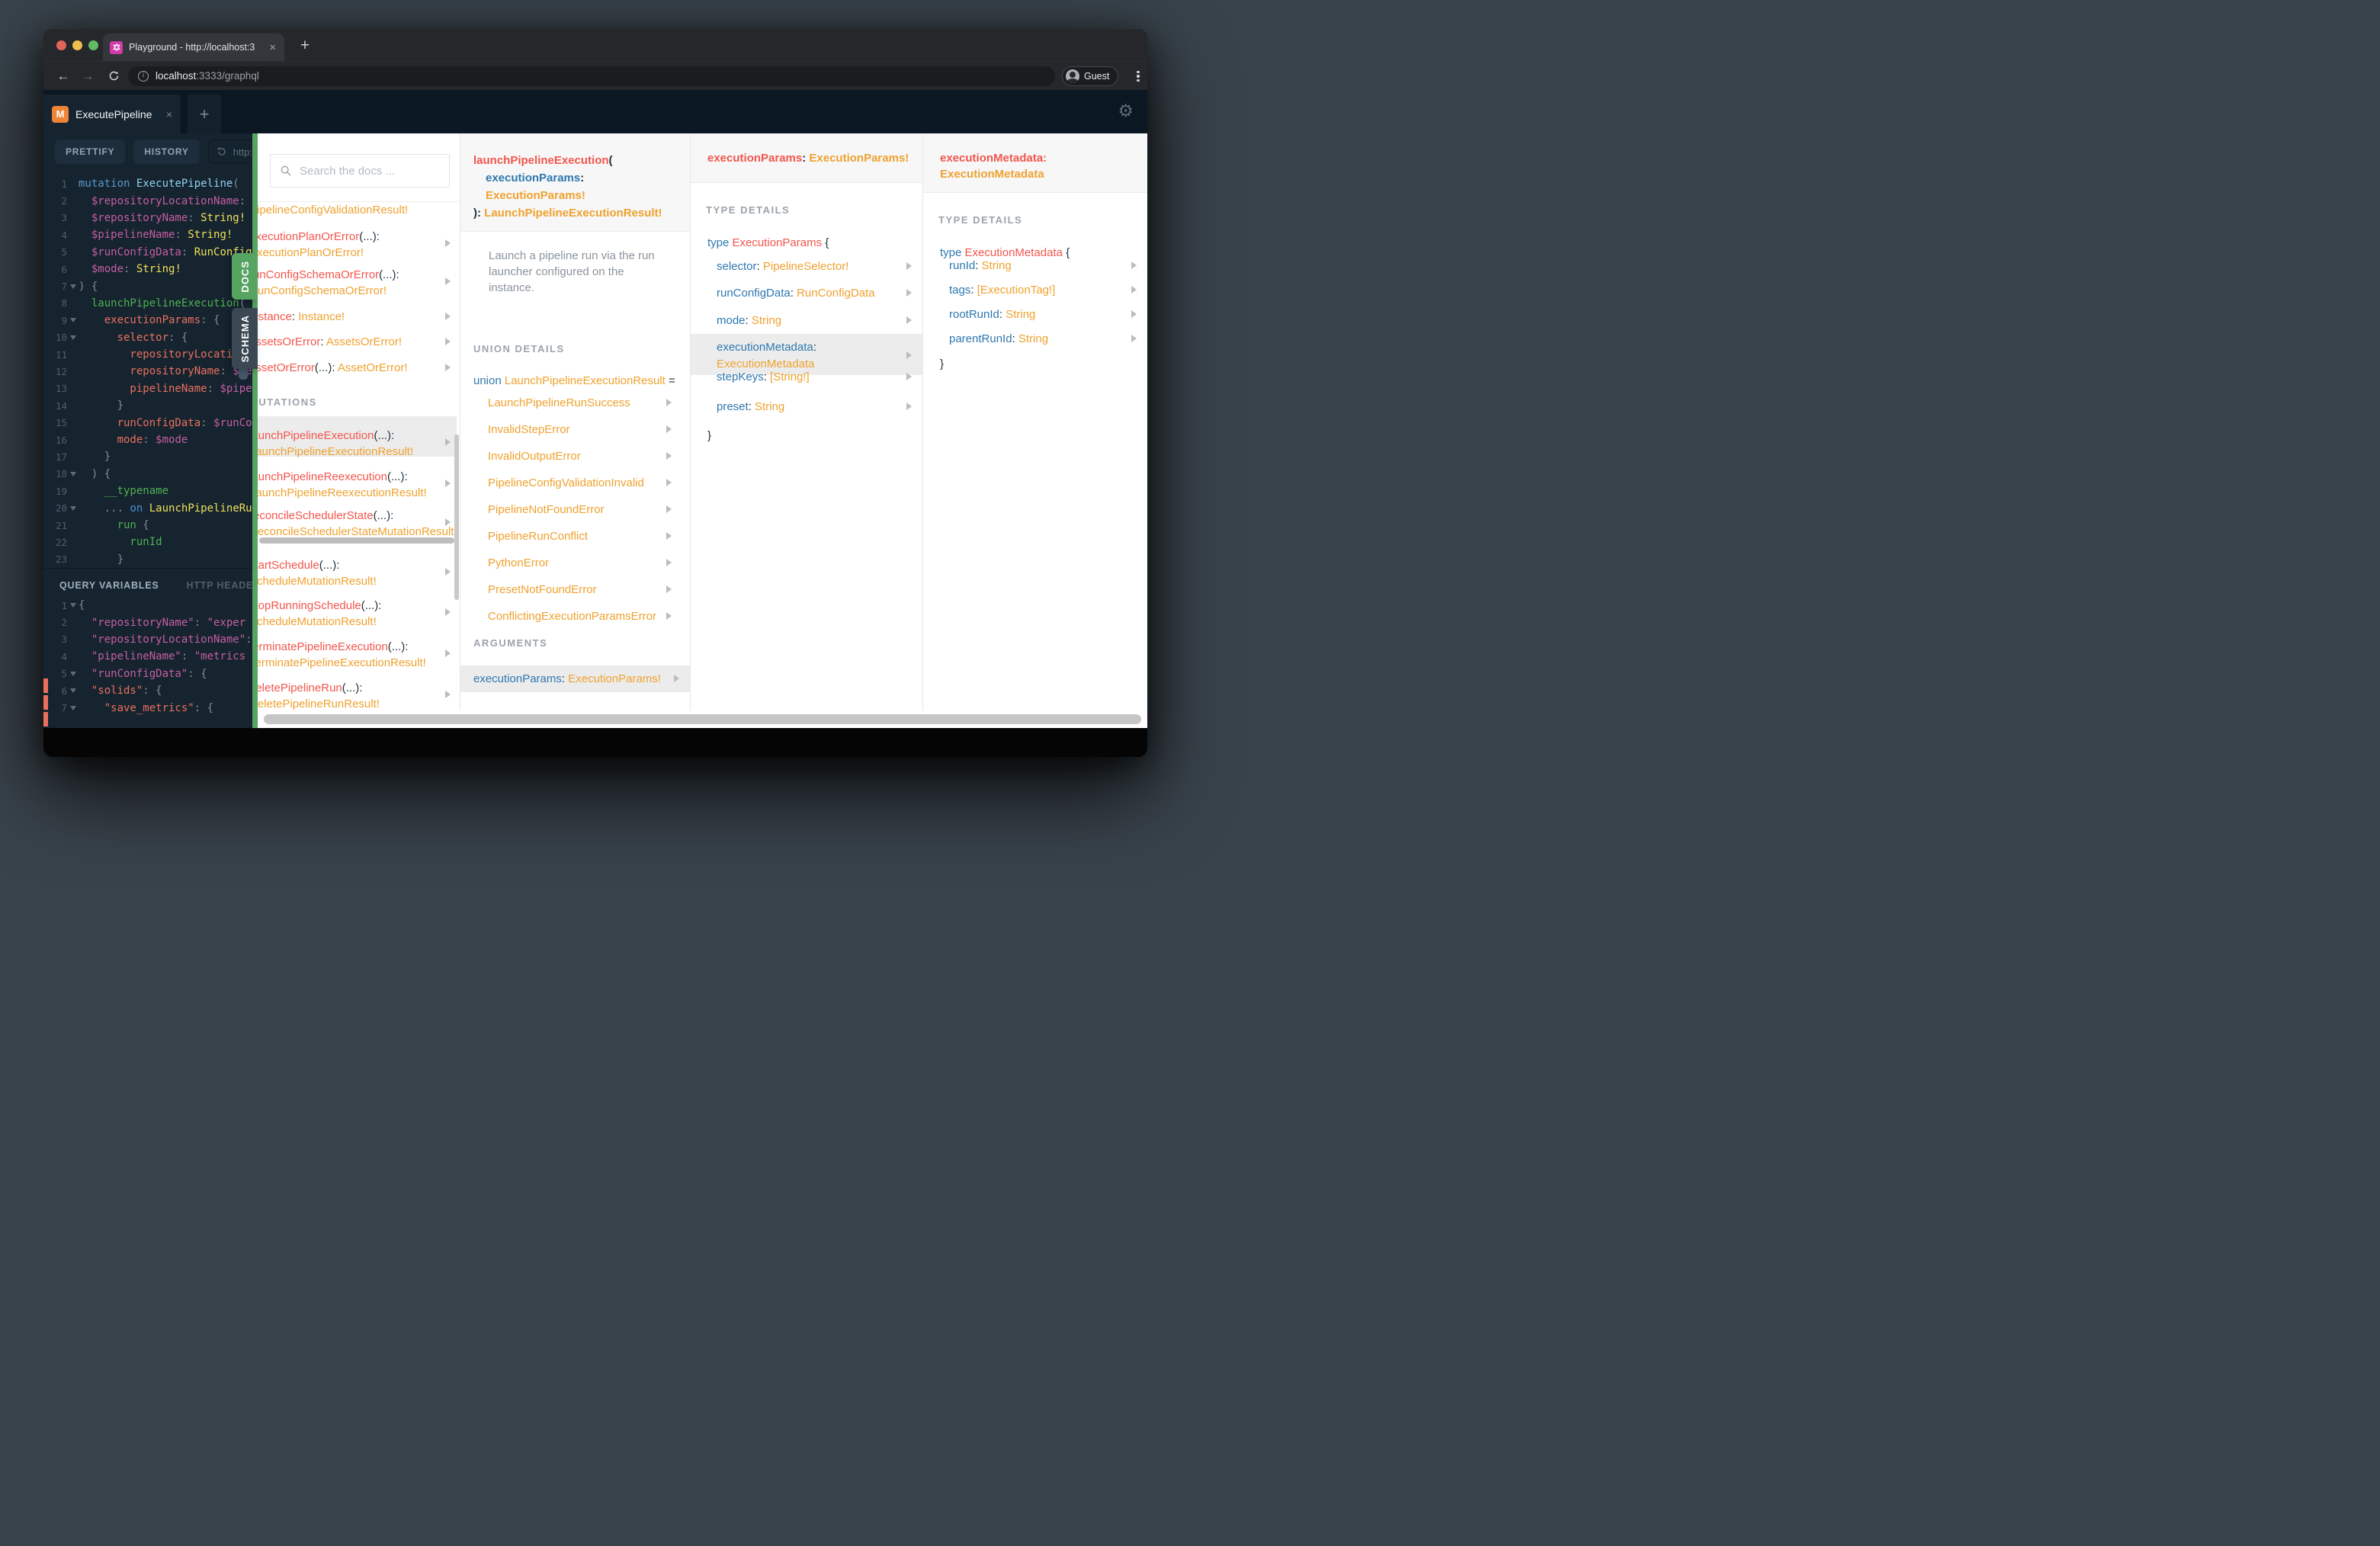 Image resolution: width=2380 pixels, height=1546 pixels. Describe the element at coordinates (333, 368) in the screenshot. I see `docs-item: assetOrError(...): AssetOrError!` at that location.